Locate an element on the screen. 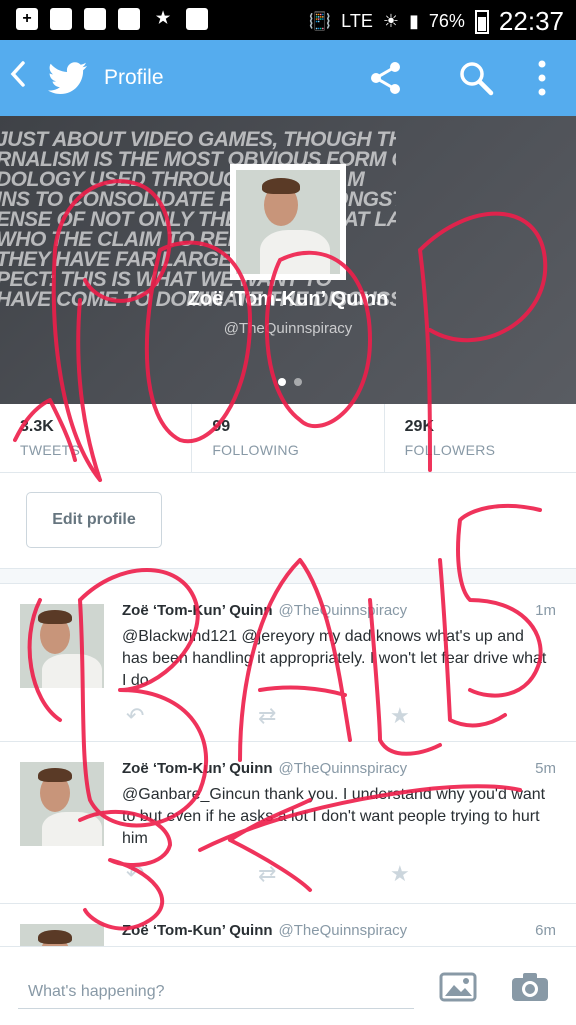  tweet-time: 1m is located at coordinates (545, 610).